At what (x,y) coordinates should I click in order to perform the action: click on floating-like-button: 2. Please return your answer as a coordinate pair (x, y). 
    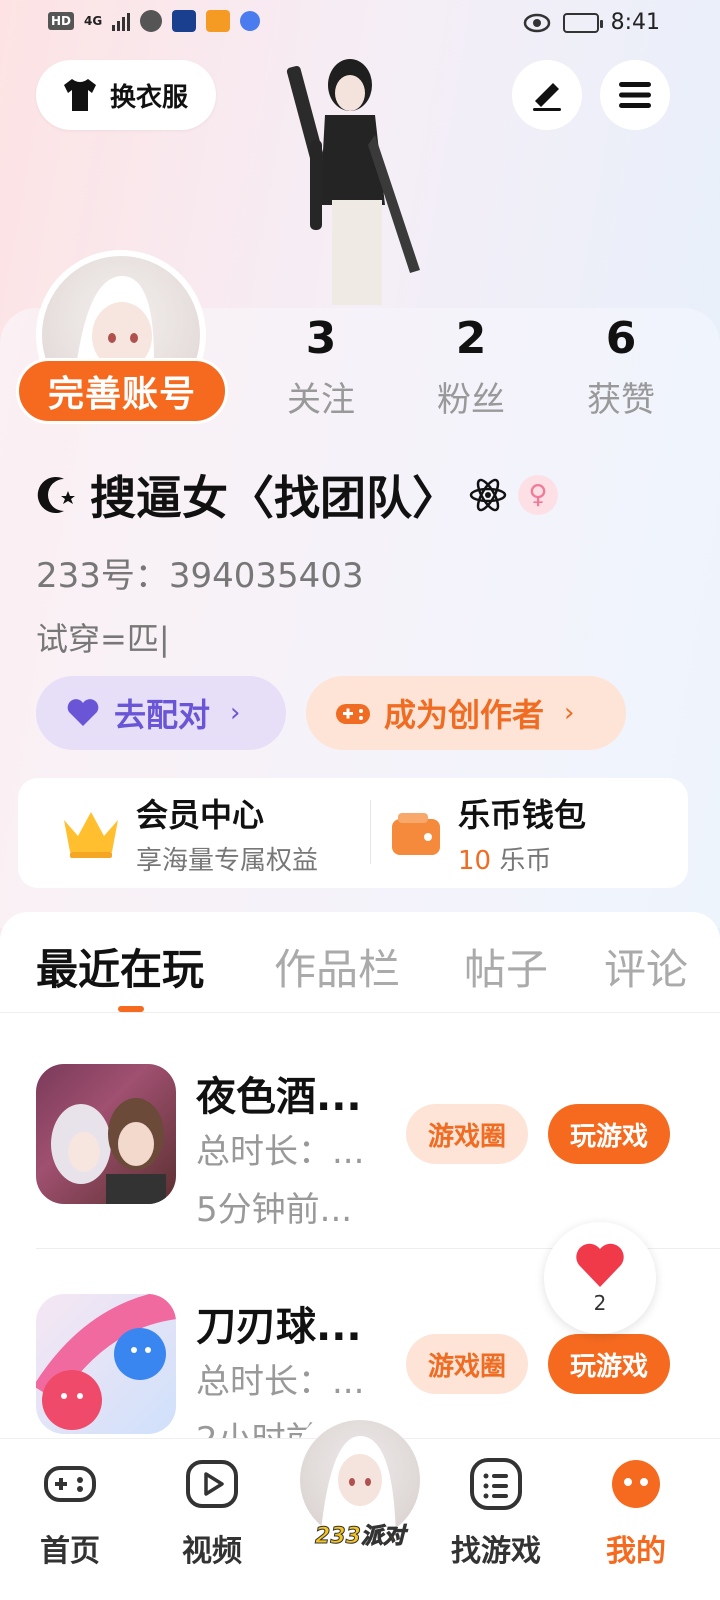
    Looking at the image, I should click on (600, 1278).